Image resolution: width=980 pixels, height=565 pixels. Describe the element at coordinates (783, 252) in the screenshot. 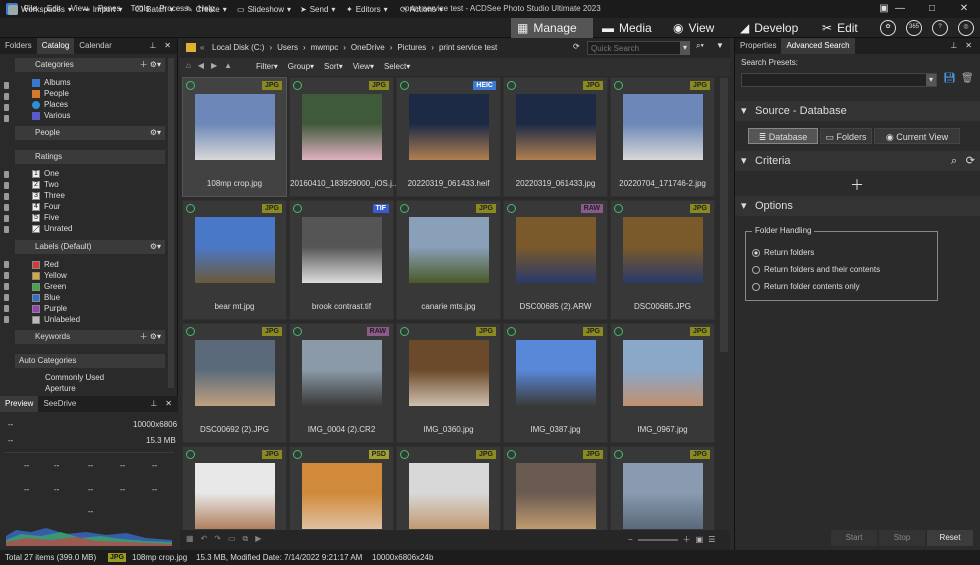

I see `radio-return-folders: Return folders` at that location.